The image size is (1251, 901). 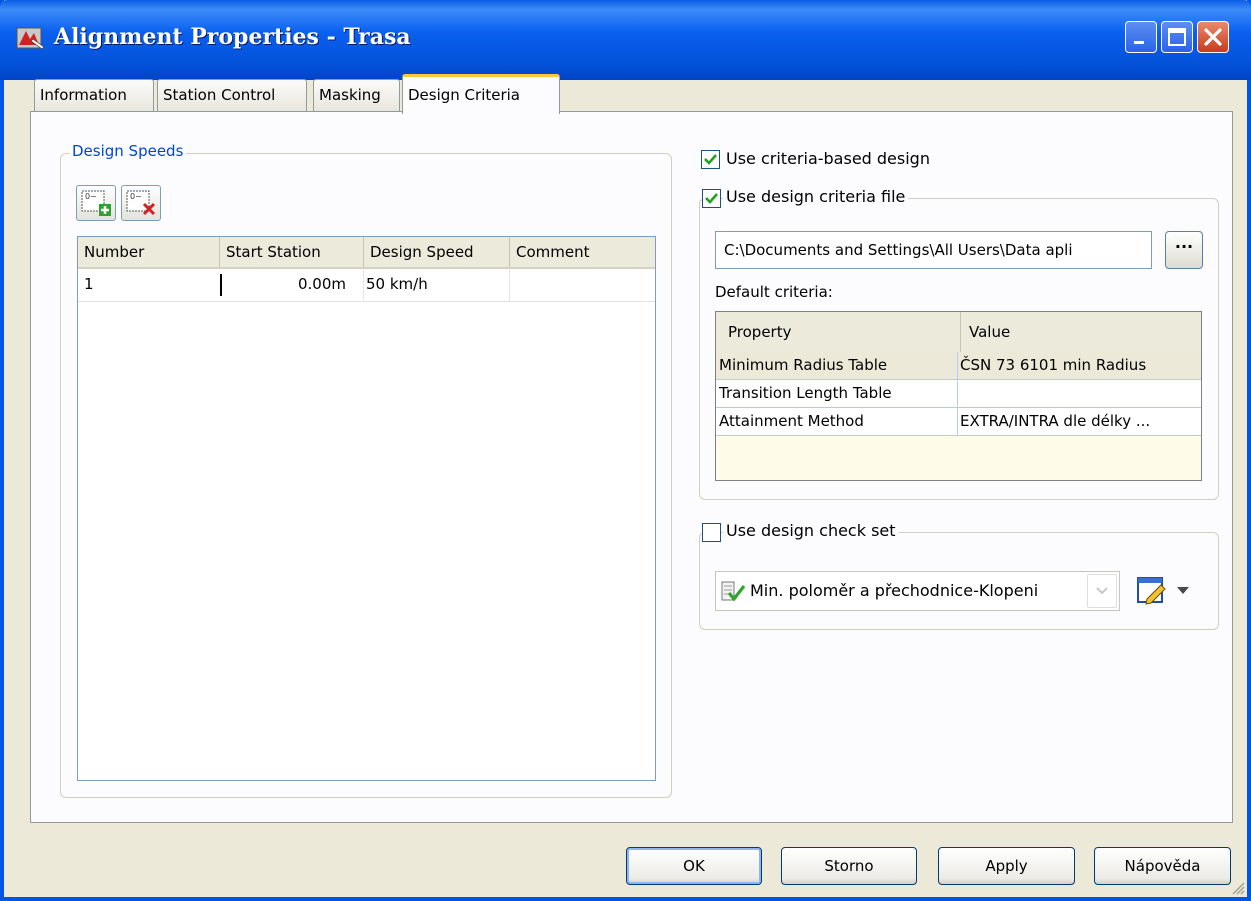 I want to click on use-design-criteria-file-label: Use design criteria file, so click(x=816, y=196).